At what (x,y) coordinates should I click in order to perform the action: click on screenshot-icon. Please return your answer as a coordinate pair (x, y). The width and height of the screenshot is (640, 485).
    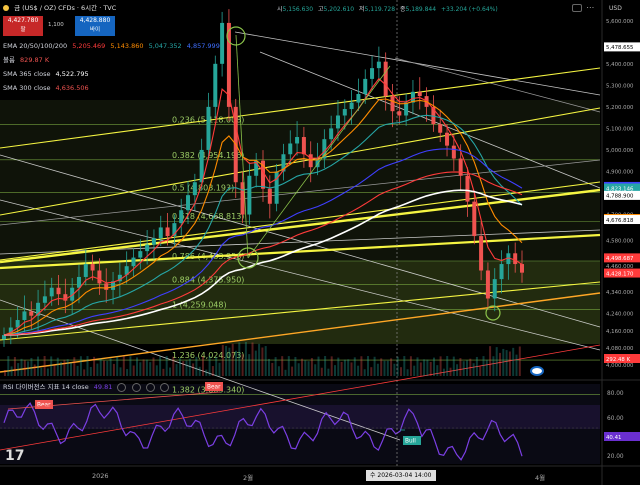
    Looking at the image, I should click on (577, 8).